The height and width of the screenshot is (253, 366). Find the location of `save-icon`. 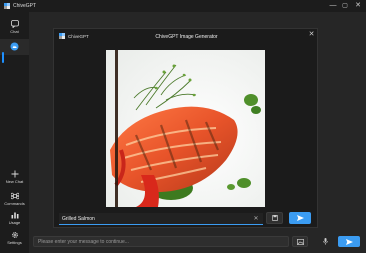

save-icon is located at coordinates (274, 218).